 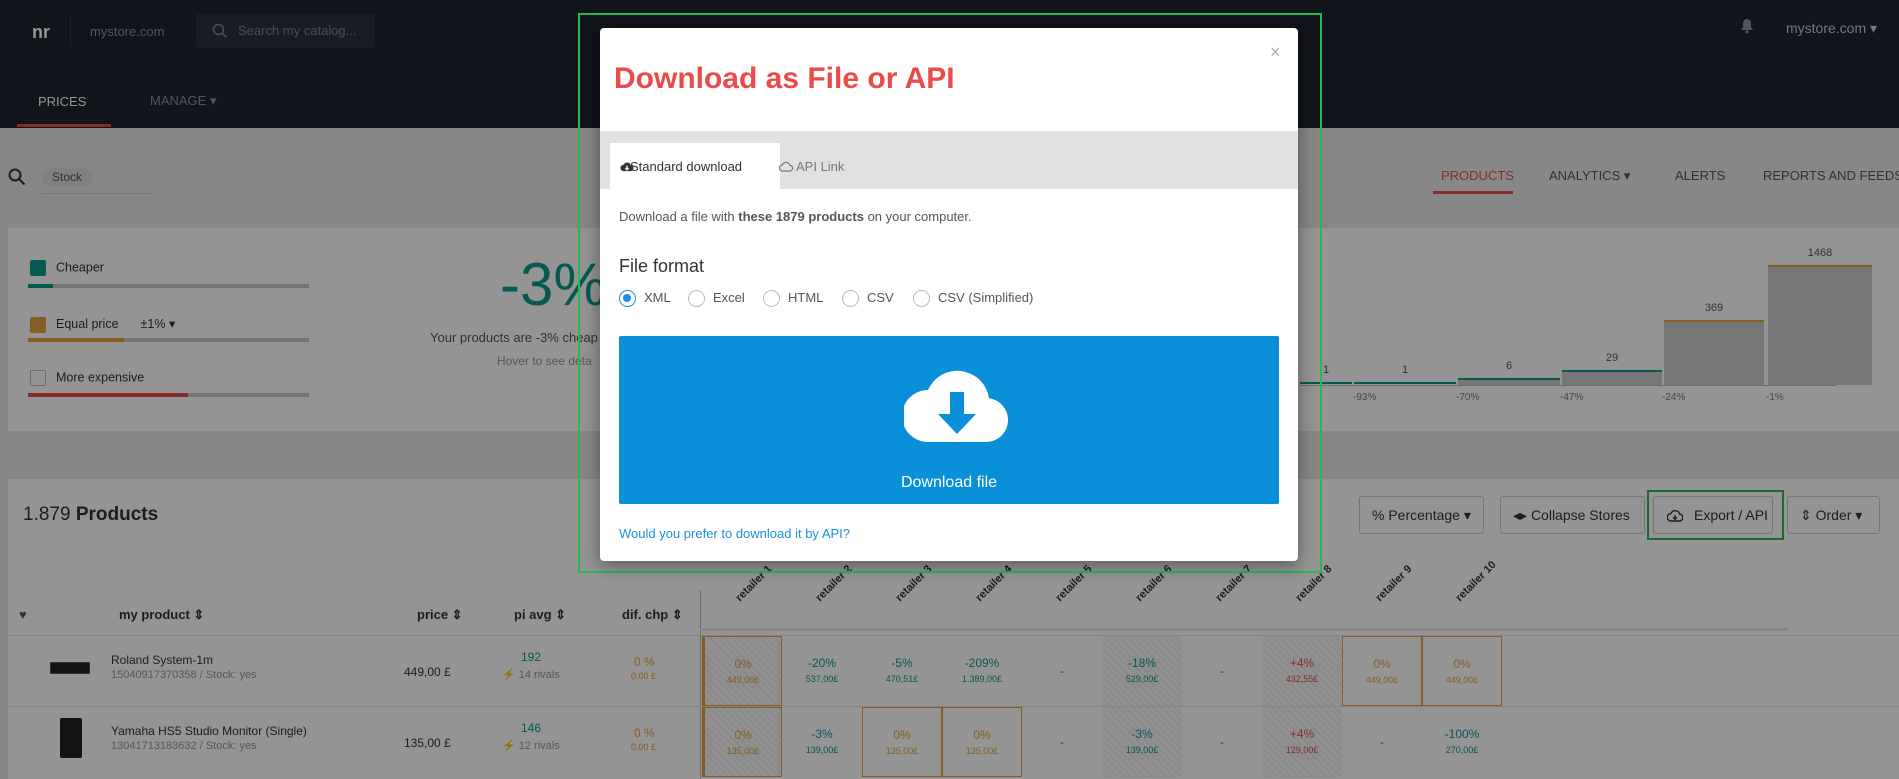 What do you see at coordinates (949, 482) in the screenshot?
I see `download-file-label: Download file` at bounding box center [949, 482].